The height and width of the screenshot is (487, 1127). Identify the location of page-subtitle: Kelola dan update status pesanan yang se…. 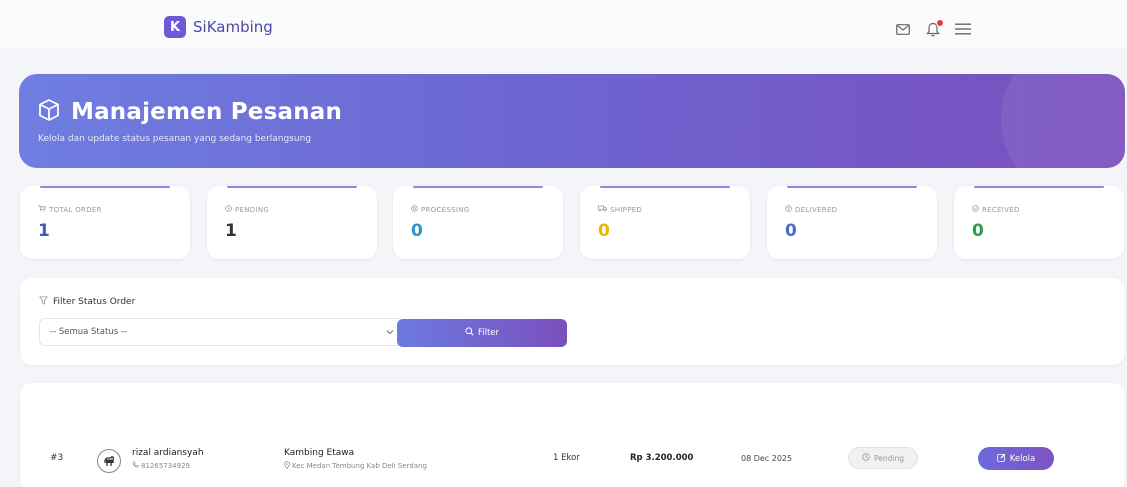
(175, 139).